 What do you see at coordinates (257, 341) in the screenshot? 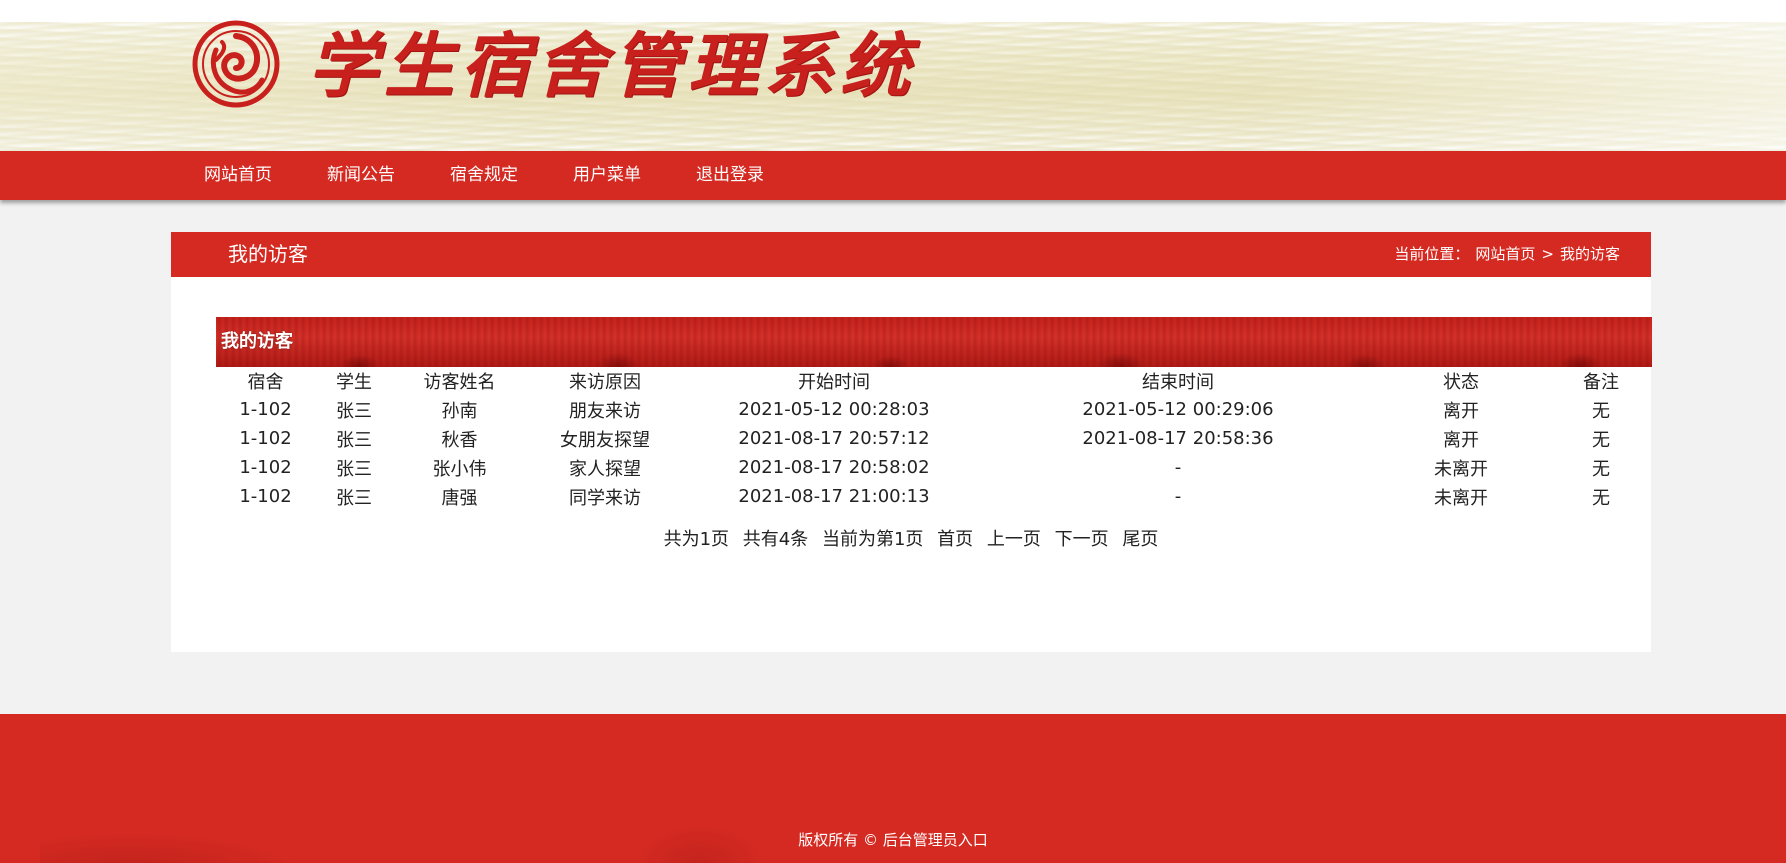
I see `visitor-list-title: 我的访客` at bounding box center [257, 341].